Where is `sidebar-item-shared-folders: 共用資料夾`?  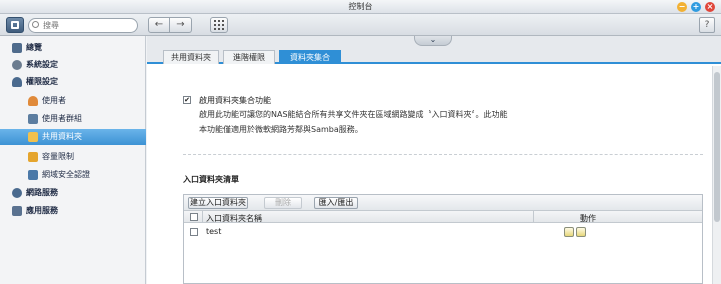
sidebar-item-shared-folders: 共用資料夾 is located at coordinates (73, 137).